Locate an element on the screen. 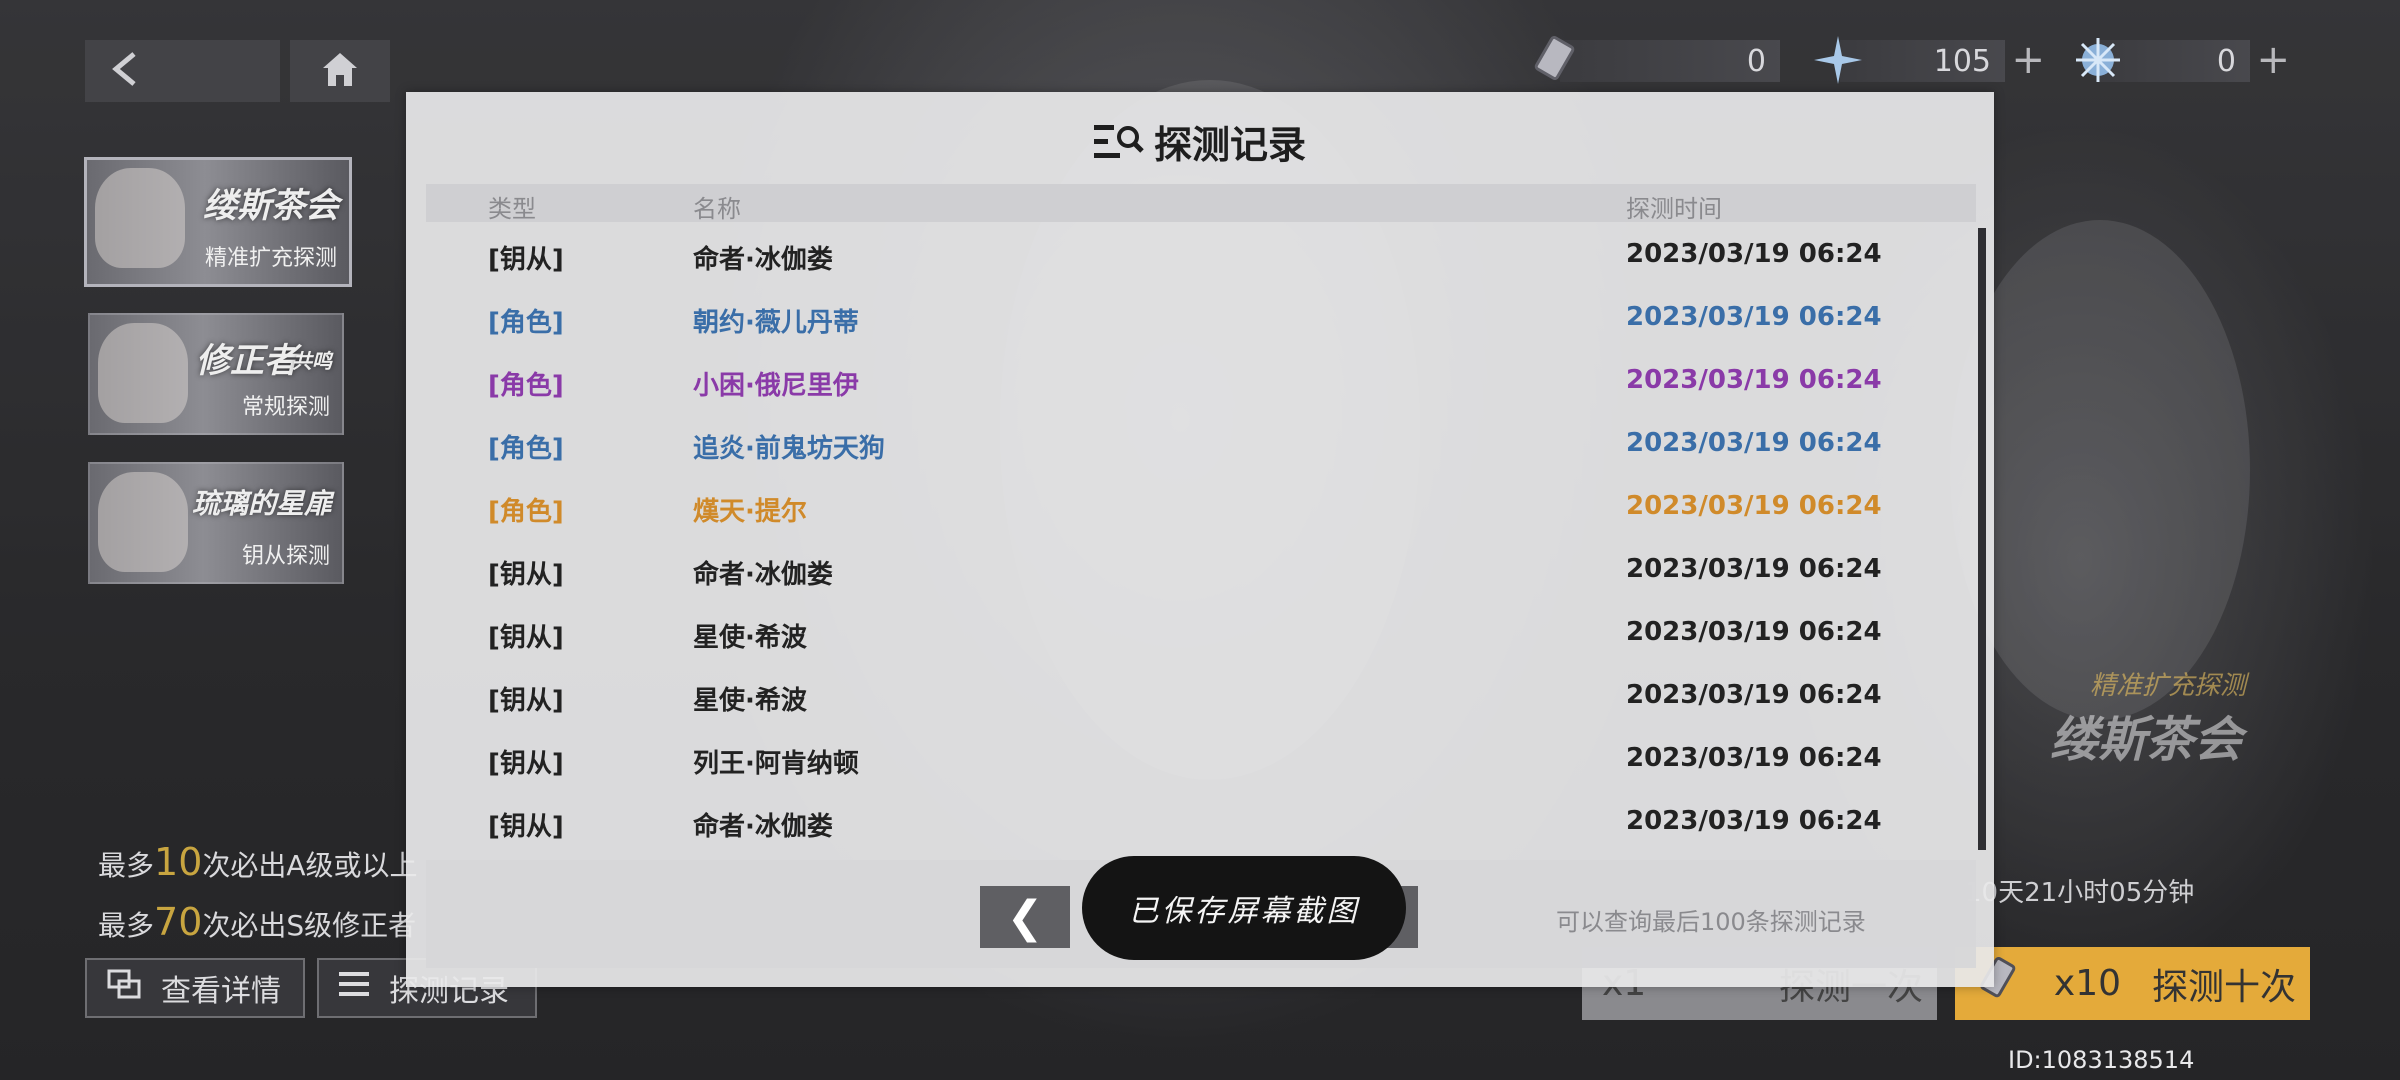  chevron-left-icon: ❮ is located at coordinates (1025, 917).